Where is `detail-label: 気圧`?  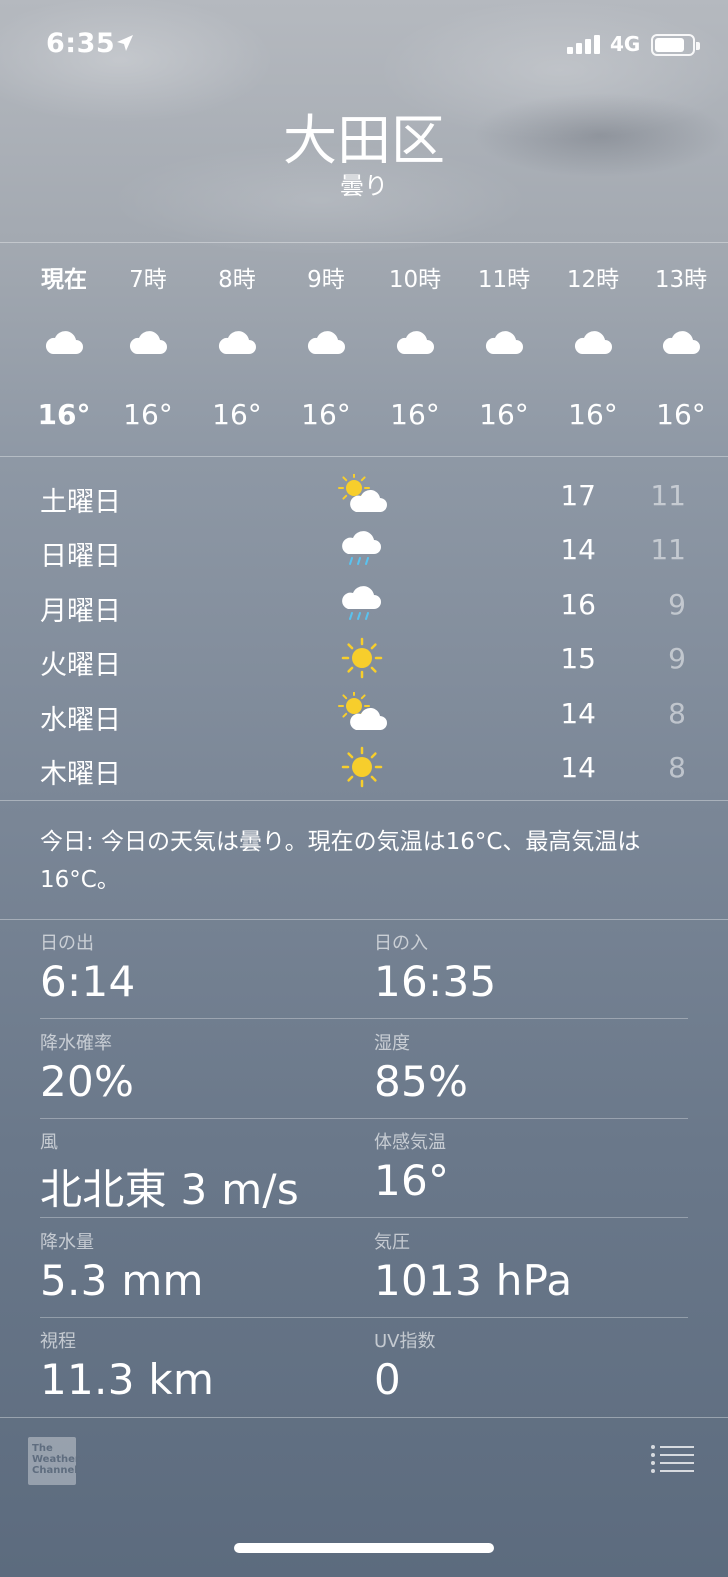 detail-label: 気圧 is located at coordinates (392, 1242).